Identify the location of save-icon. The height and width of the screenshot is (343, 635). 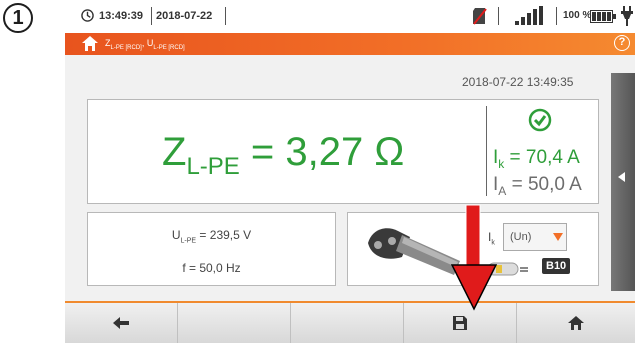
(460, 323).